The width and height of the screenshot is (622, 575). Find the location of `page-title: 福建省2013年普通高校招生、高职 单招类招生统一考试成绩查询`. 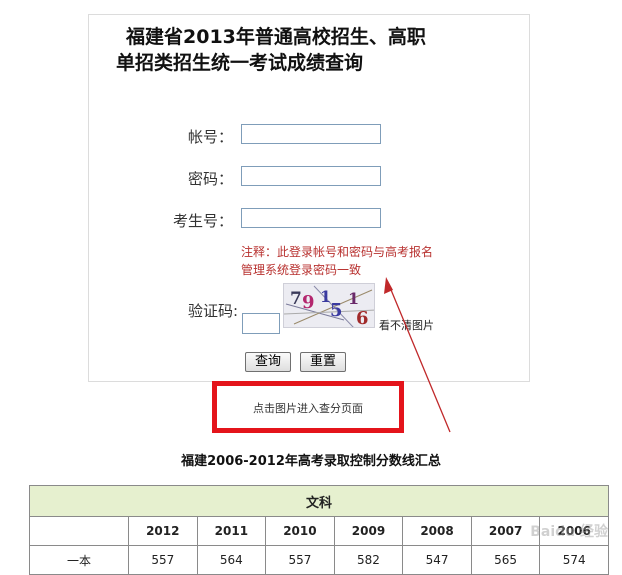

page-title: 福建省2013年普通高校招生、高职 单招类招生统一考试成绩查询 is located at coordinates (316, 50).